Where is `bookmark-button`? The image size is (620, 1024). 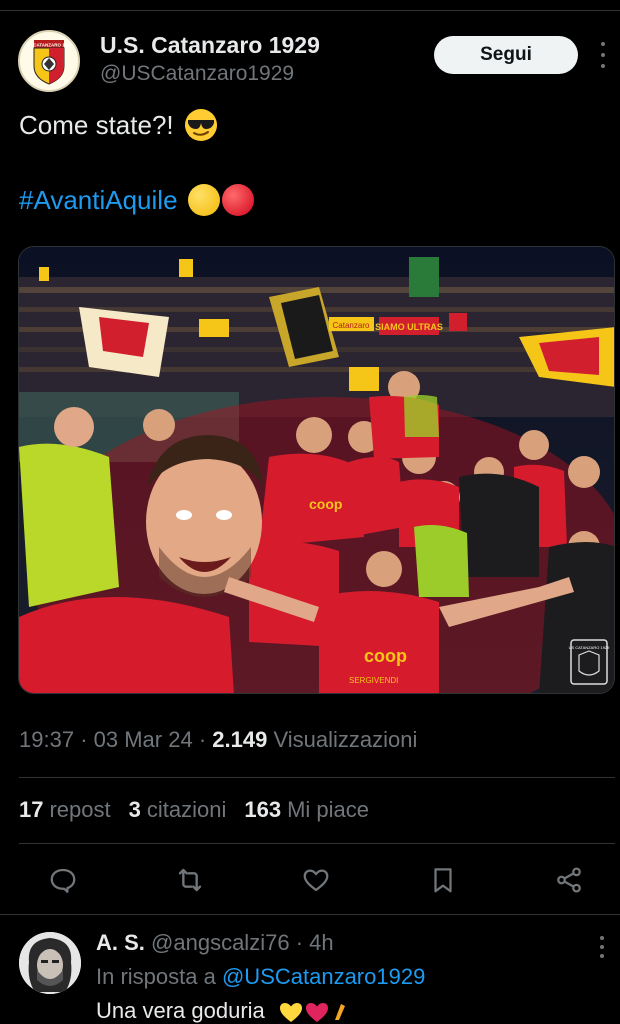 bookmark-button is located at coordinates (443, 880).